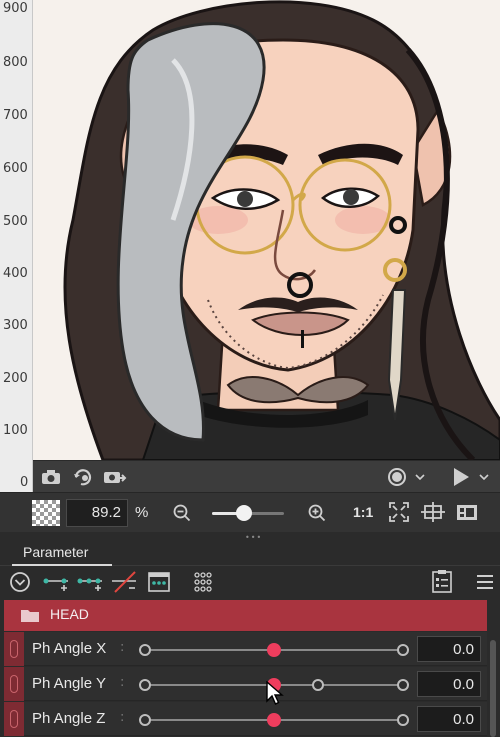  I want to click on zoom-slider-knob, so click(244, 513).